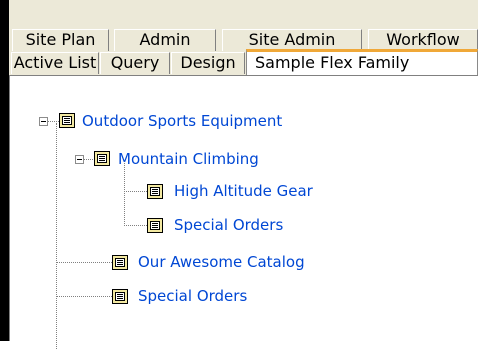 This screenshot has height=349, width=478. Describe the element at coordinates (60, 40) in the screenshot. I see `tab-site-plan: Site Plan` at that location.